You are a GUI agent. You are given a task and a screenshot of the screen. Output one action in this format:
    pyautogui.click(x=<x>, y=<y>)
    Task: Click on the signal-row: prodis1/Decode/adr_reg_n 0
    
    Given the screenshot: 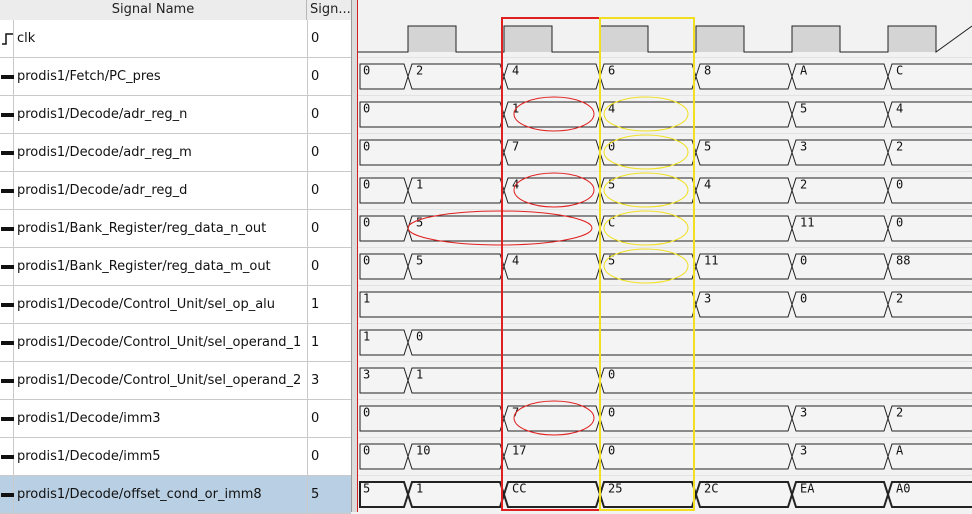 What is the action you would take?
    pyautogui.click(x=175, y=115)
    